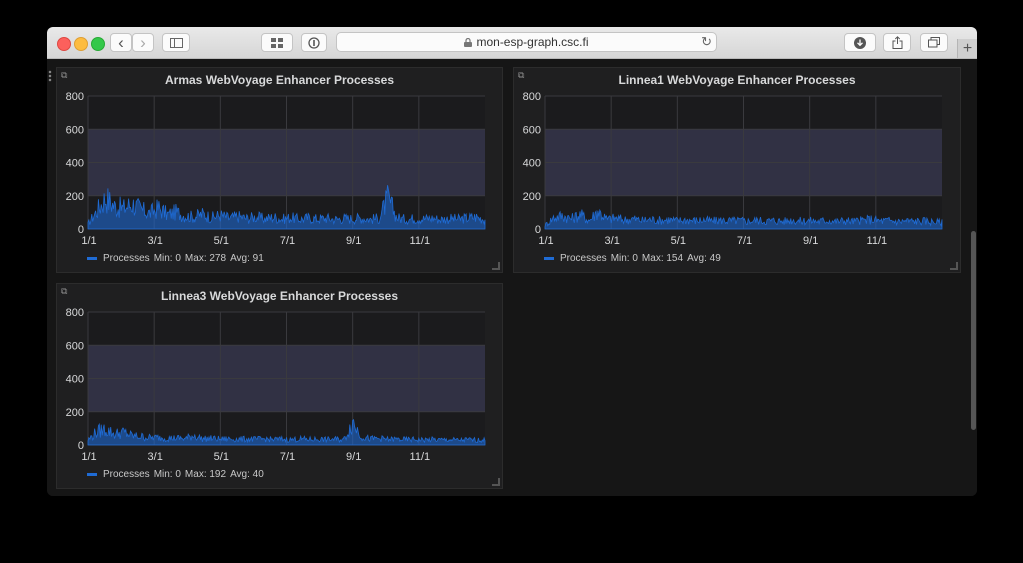 The image size is (1023, 563). I want to click on top-sites-button, so click(277, 42).